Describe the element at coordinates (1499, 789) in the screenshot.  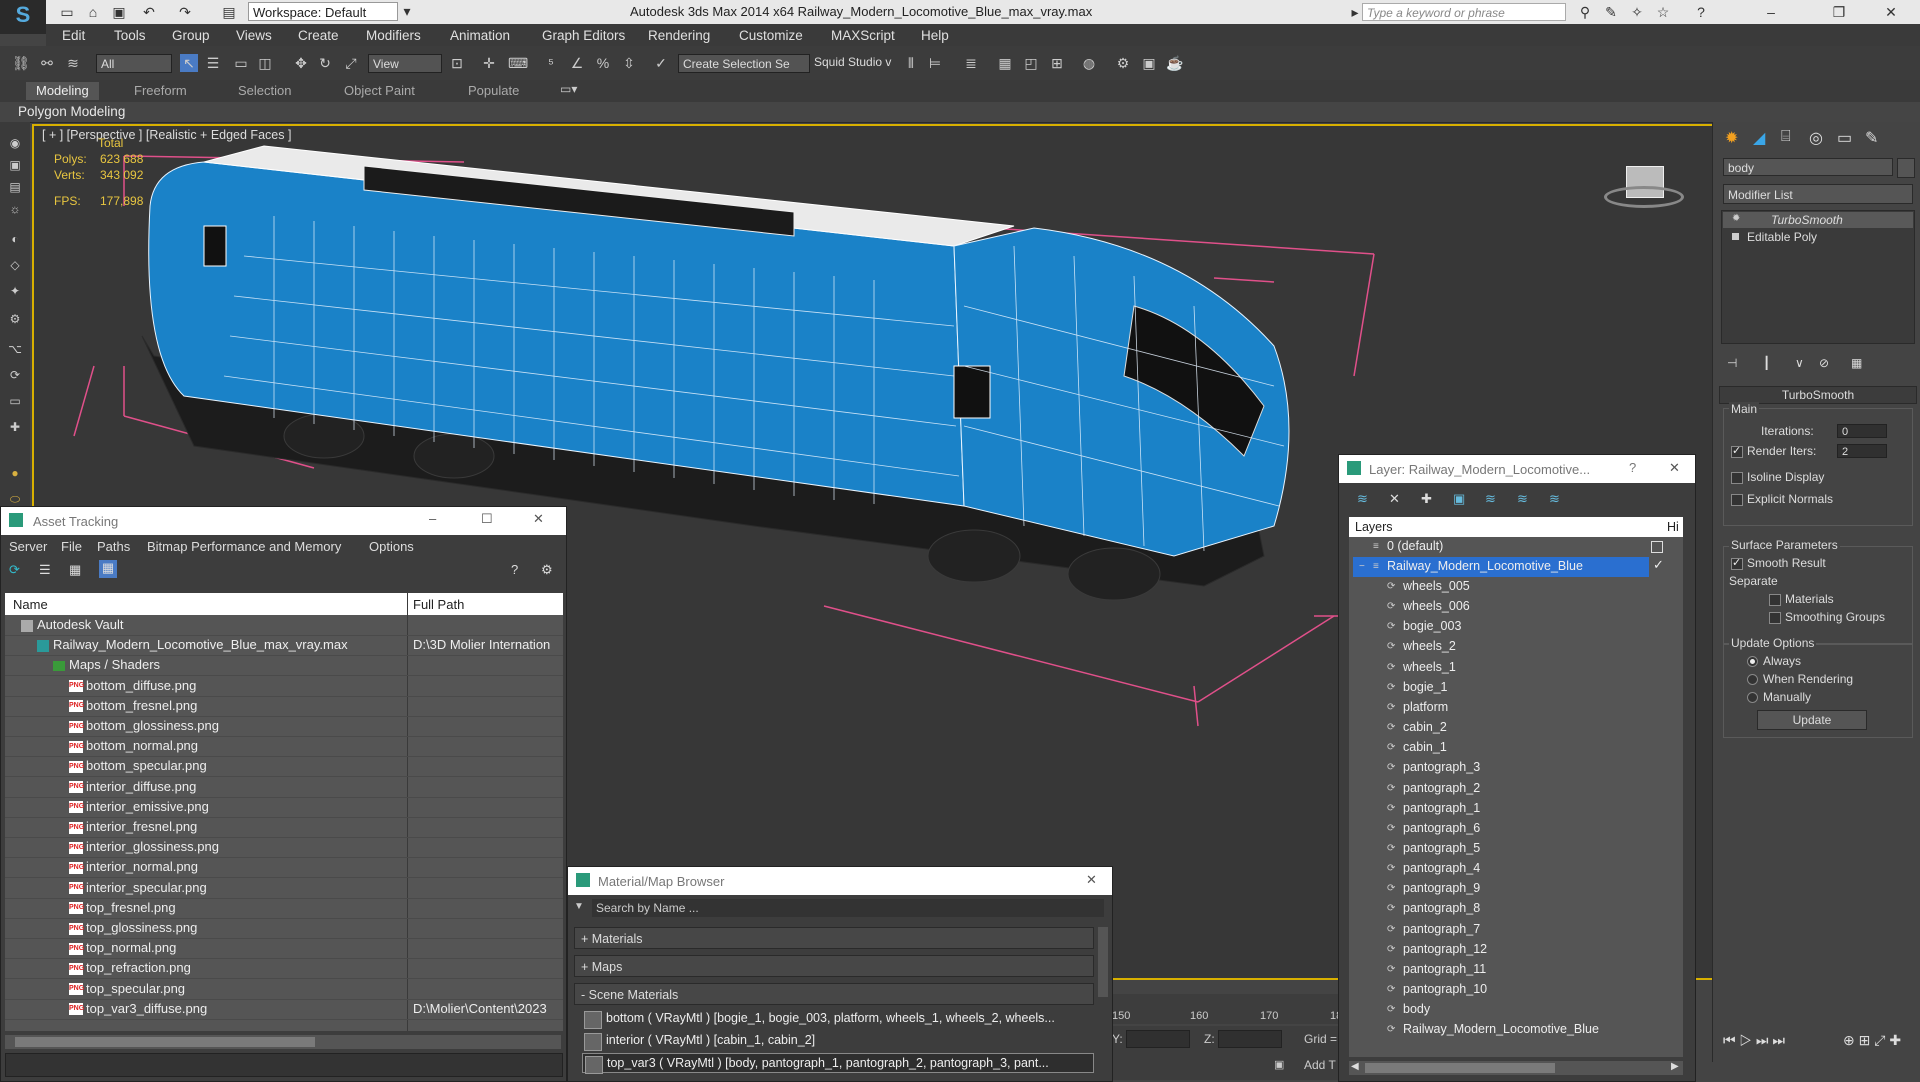
I see `layer-object-row: ⟳ pantograph_2` at that location.